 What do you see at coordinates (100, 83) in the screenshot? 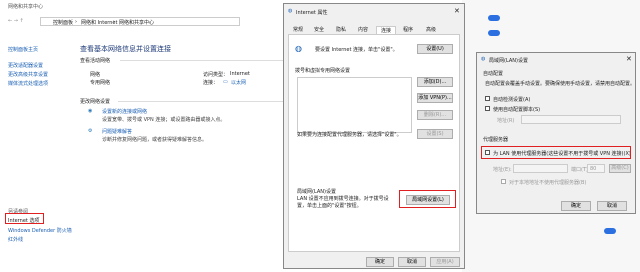
I see `network-type: 专用网络` at bounding box center [100, 83].